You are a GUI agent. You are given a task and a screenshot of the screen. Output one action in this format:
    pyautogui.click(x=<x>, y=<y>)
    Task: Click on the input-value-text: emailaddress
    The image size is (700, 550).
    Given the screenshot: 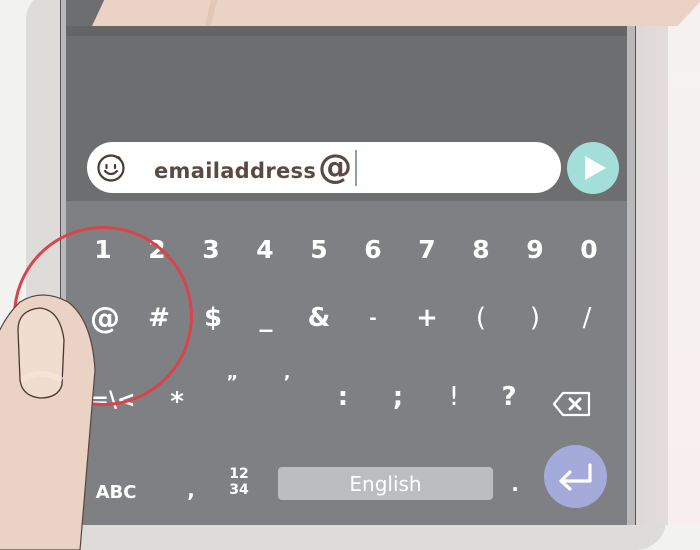 What is the action you would take?
    pyautogui.click(x=235, y=171)
    